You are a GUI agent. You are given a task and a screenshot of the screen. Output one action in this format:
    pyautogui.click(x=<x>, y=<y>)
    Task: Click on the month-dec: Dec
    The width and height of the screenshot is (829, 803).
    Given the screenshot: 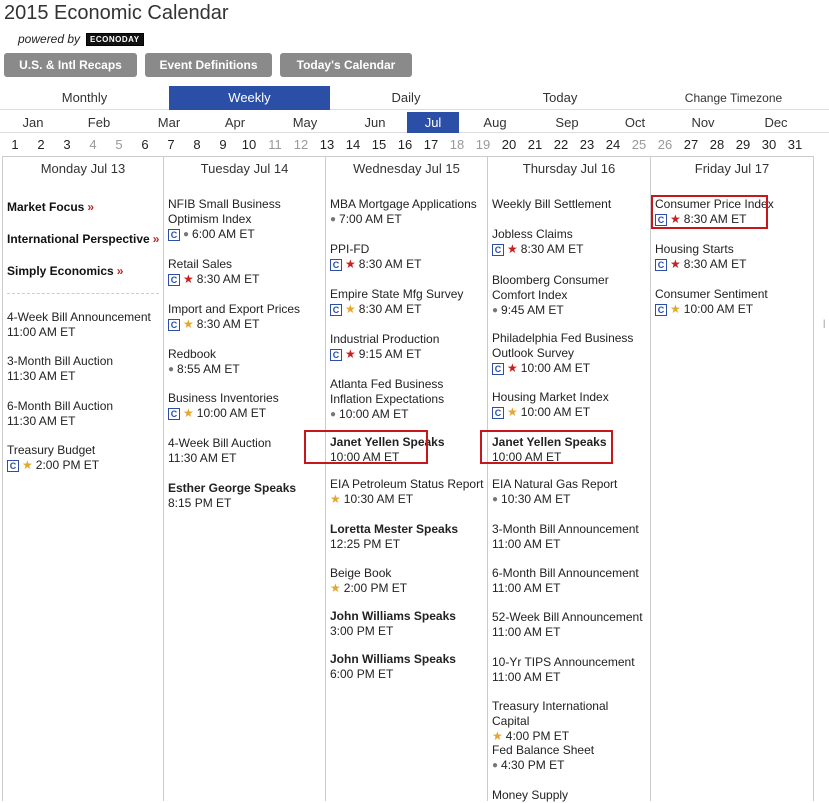 What is the action you would take?
    pyautogui.click(x=776, y=122)
    